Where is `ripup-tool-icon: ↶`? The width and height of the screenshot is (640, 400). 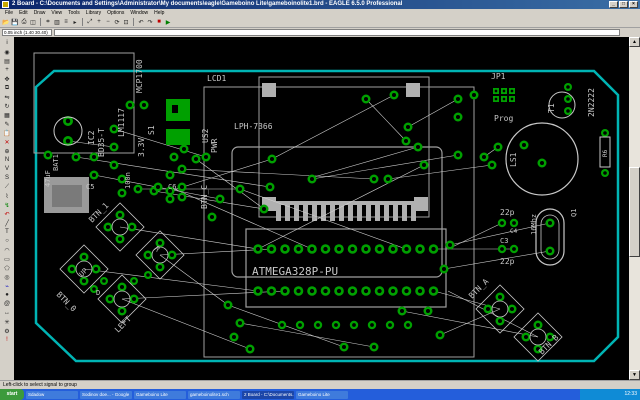
ripup-tool-icon: ↶ is located at coordinates (7, 214).